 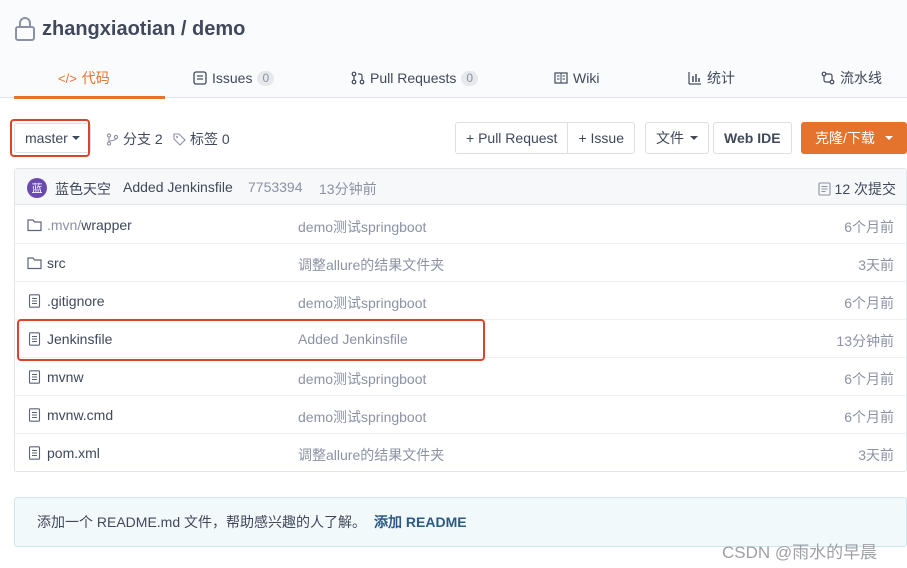 I want to click on issues-count-badge: 0, so click(x=266, y=78).